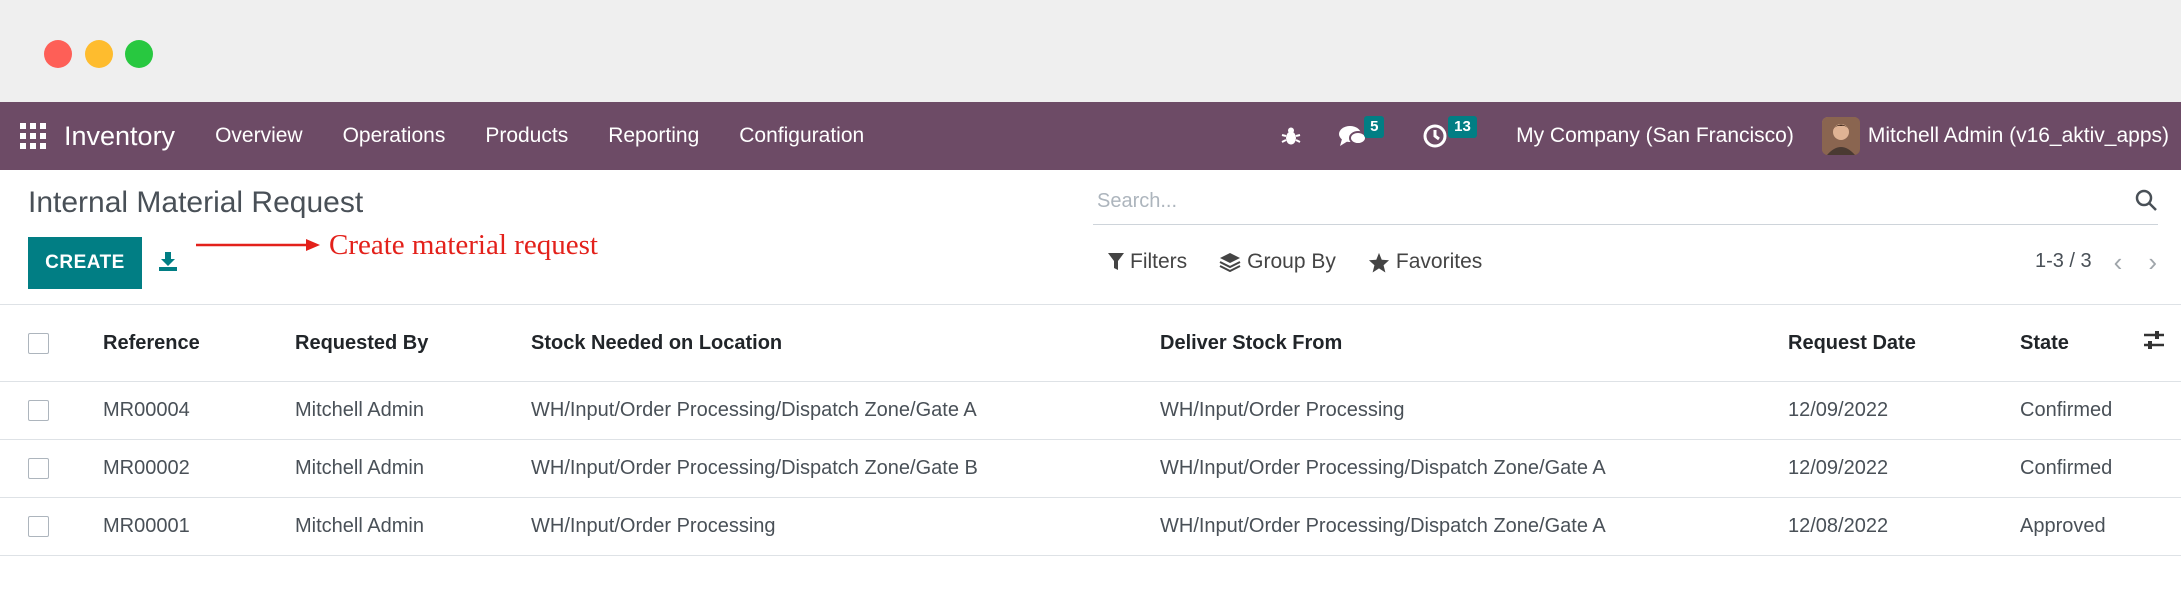 The height and width of the screenshot is (590, 2181). I want to click on search-options: Filters Group By Favorites, so click(1311, 262).